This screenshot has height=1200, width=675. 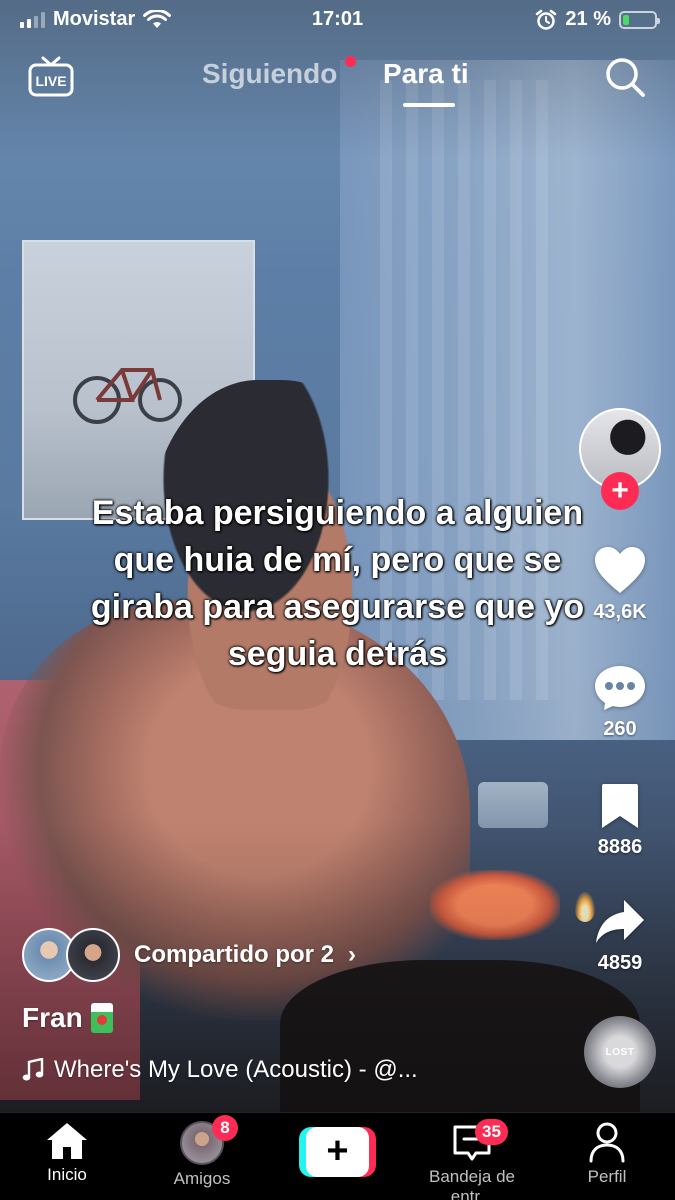 I want to click on save-count: 8886, so click(x=620, y=847).